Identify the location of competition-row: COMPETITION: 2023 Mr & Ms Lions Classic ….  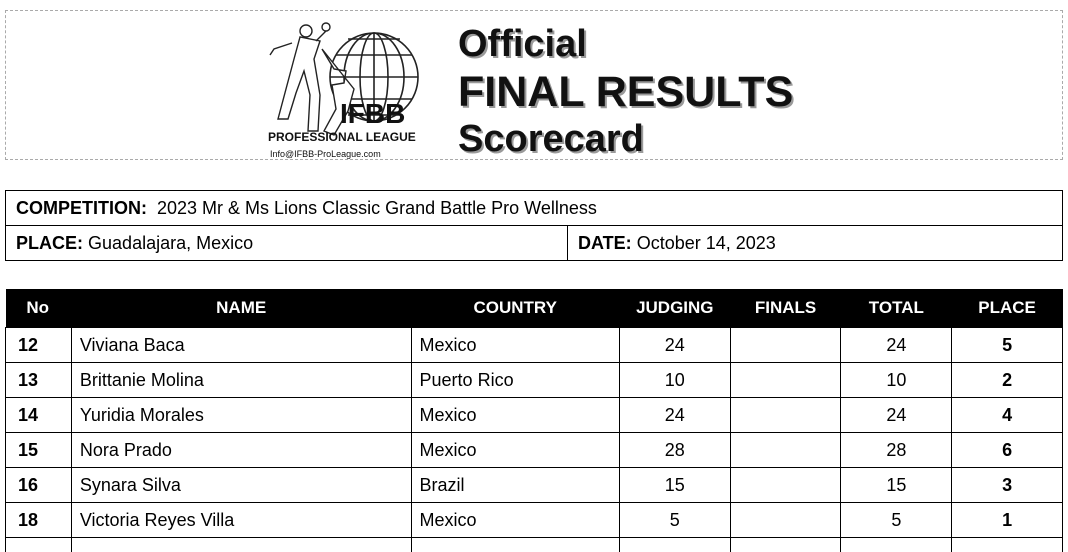
(534, 208).